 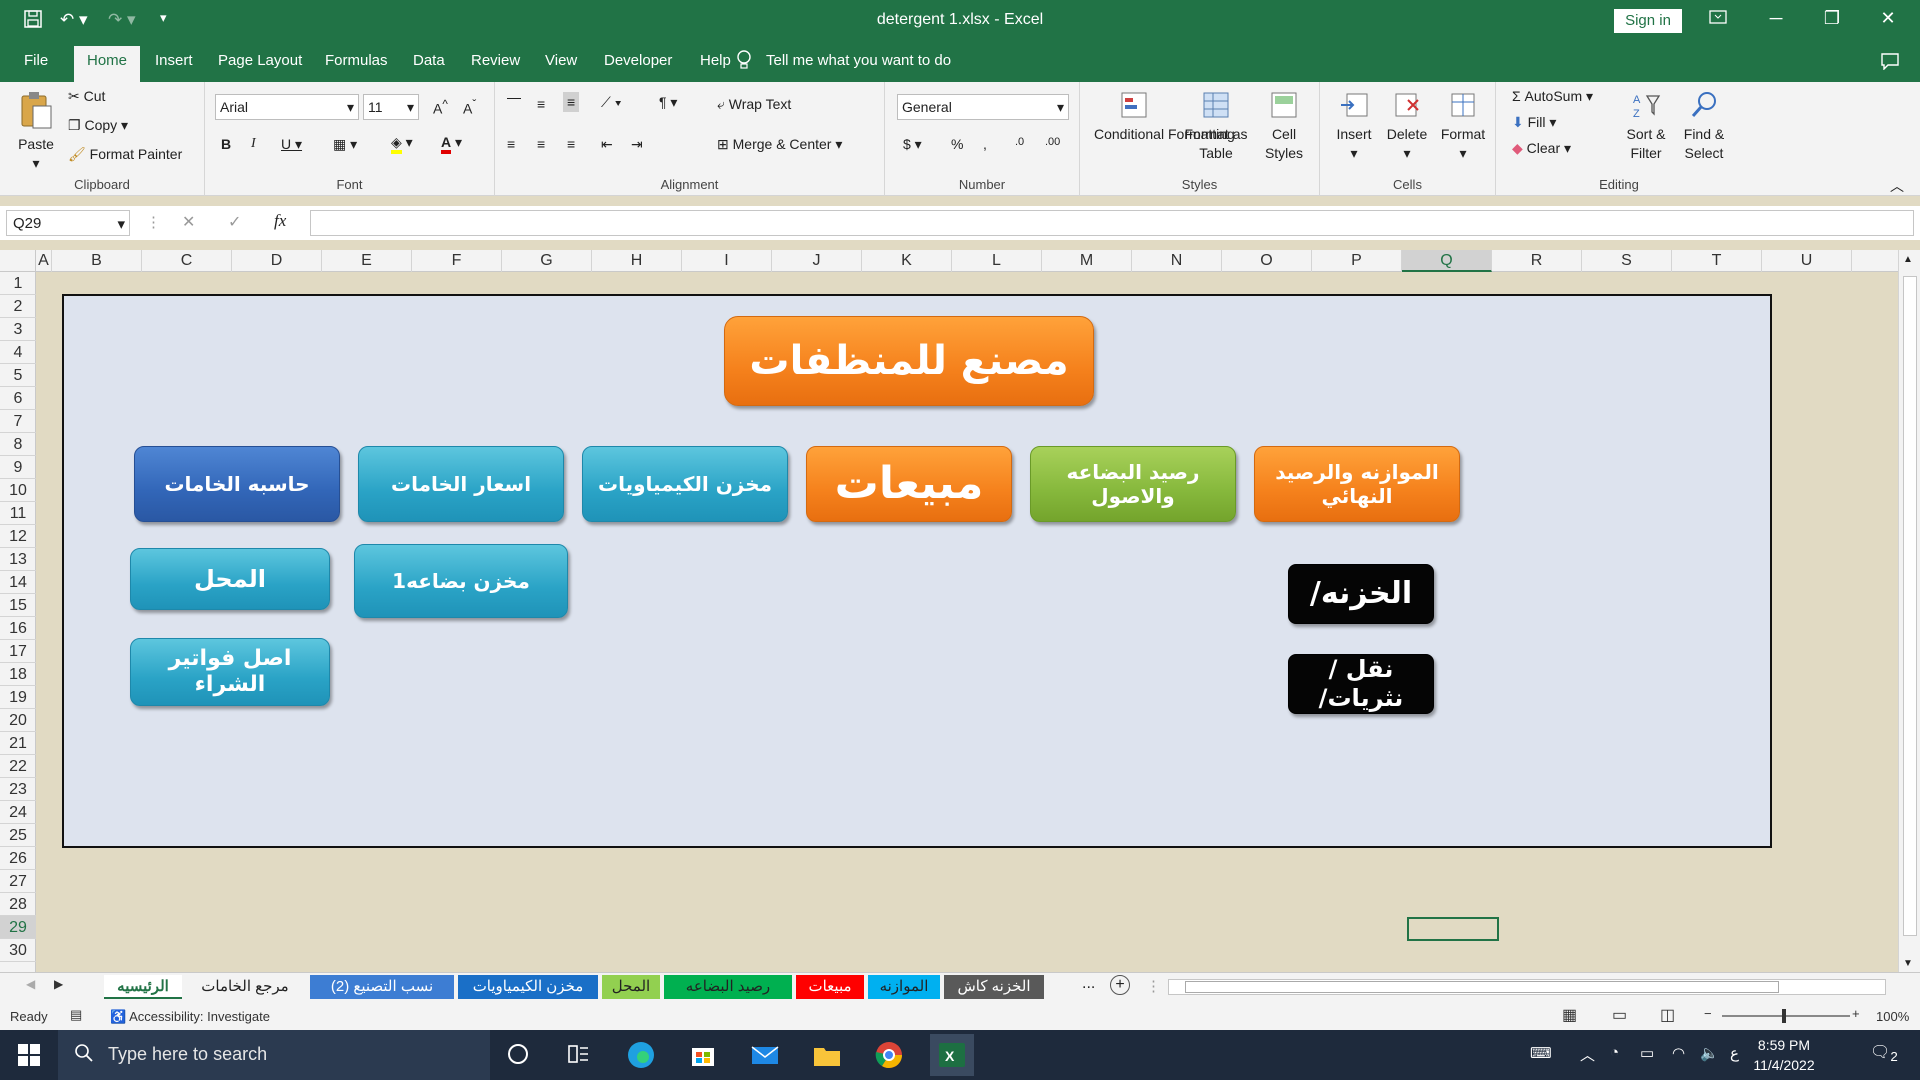 What do you see at coordinates (44, 261) in the screenshot?
I see `column-header-A: A` at bounding box center [44, 261].